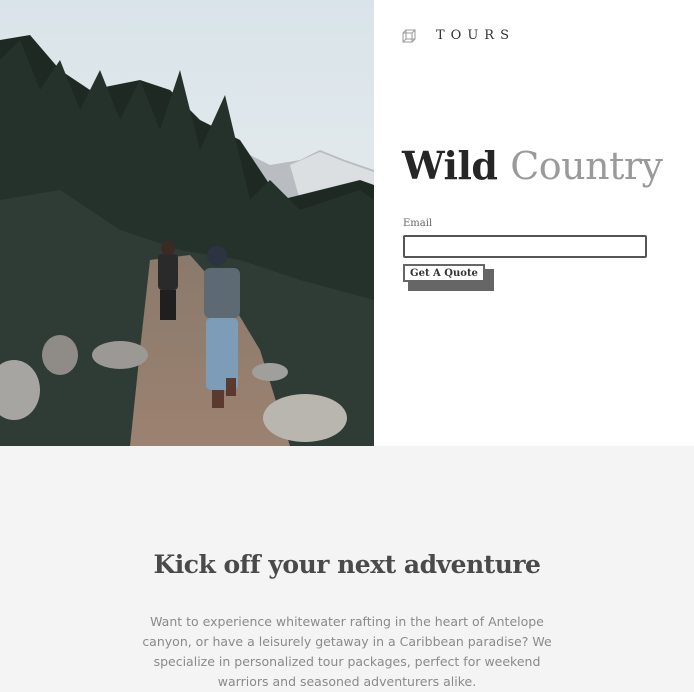 This screenshot has height=692, width=694. I want to click on quote-button-wrap: Get A Quote, so click(448, 277).